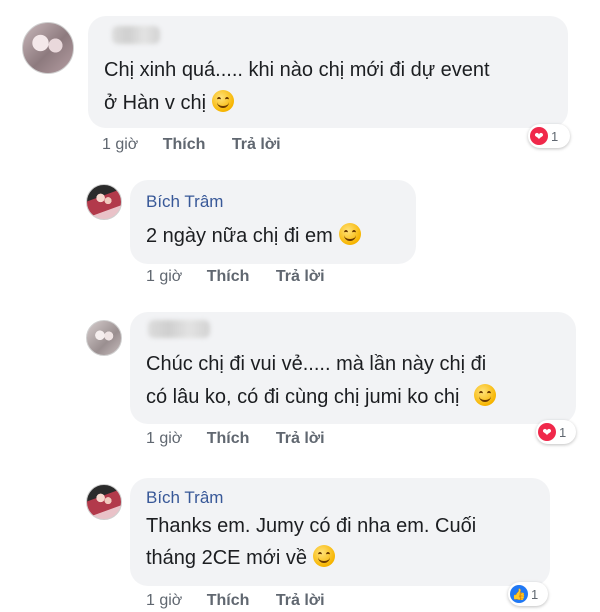  Describe the element at coordinates (239, 236) in the screenshot. I see `comment-text-content: 2 ngày nữa chị đi em` at that location.